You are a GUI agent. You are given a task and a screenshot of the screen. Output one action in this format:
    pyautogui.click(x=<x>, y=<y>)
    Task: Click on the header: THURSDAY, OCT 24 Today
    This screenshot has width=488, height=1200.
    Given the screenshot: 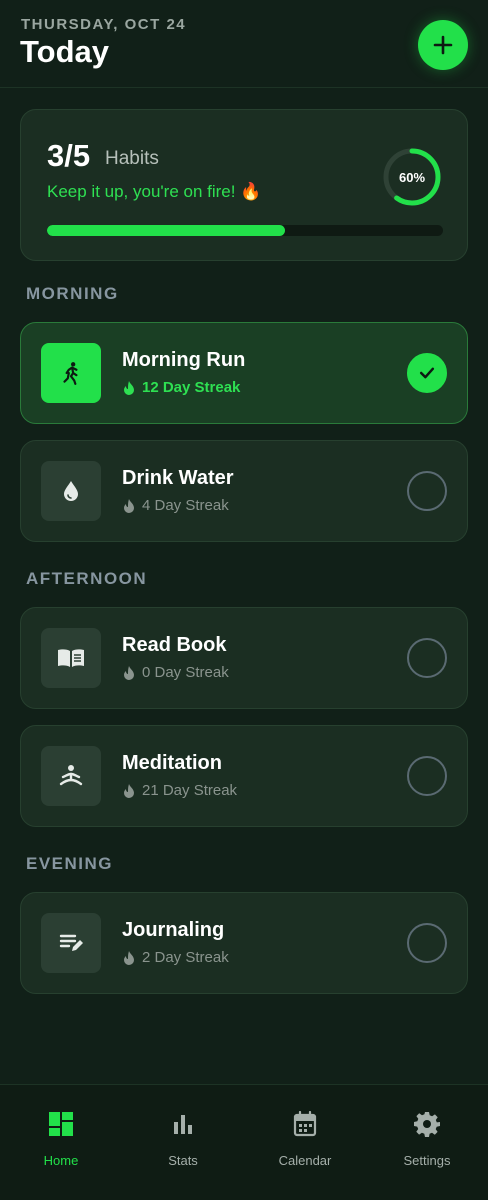 What is the action you would take?
    pyautogui.click(x=244, y=44)
    